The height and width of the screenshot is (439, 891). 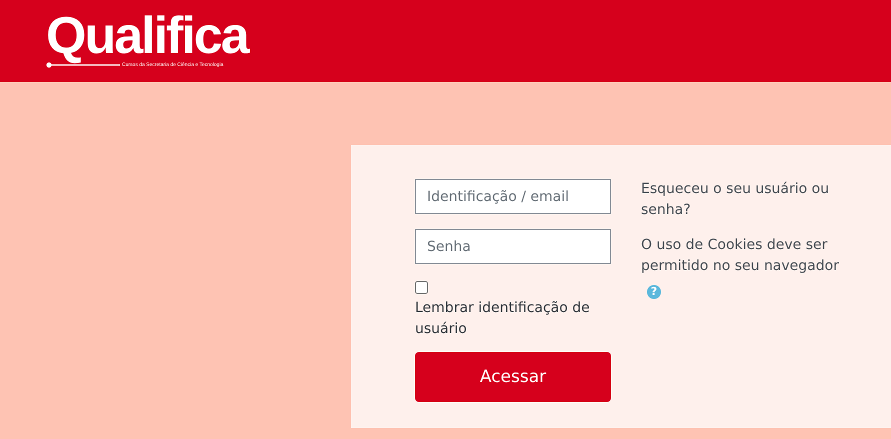 What do you see at coordinates (513, 377) in the screenshot?
I see `login-button: Acessar` at bounding box center [513, 377].